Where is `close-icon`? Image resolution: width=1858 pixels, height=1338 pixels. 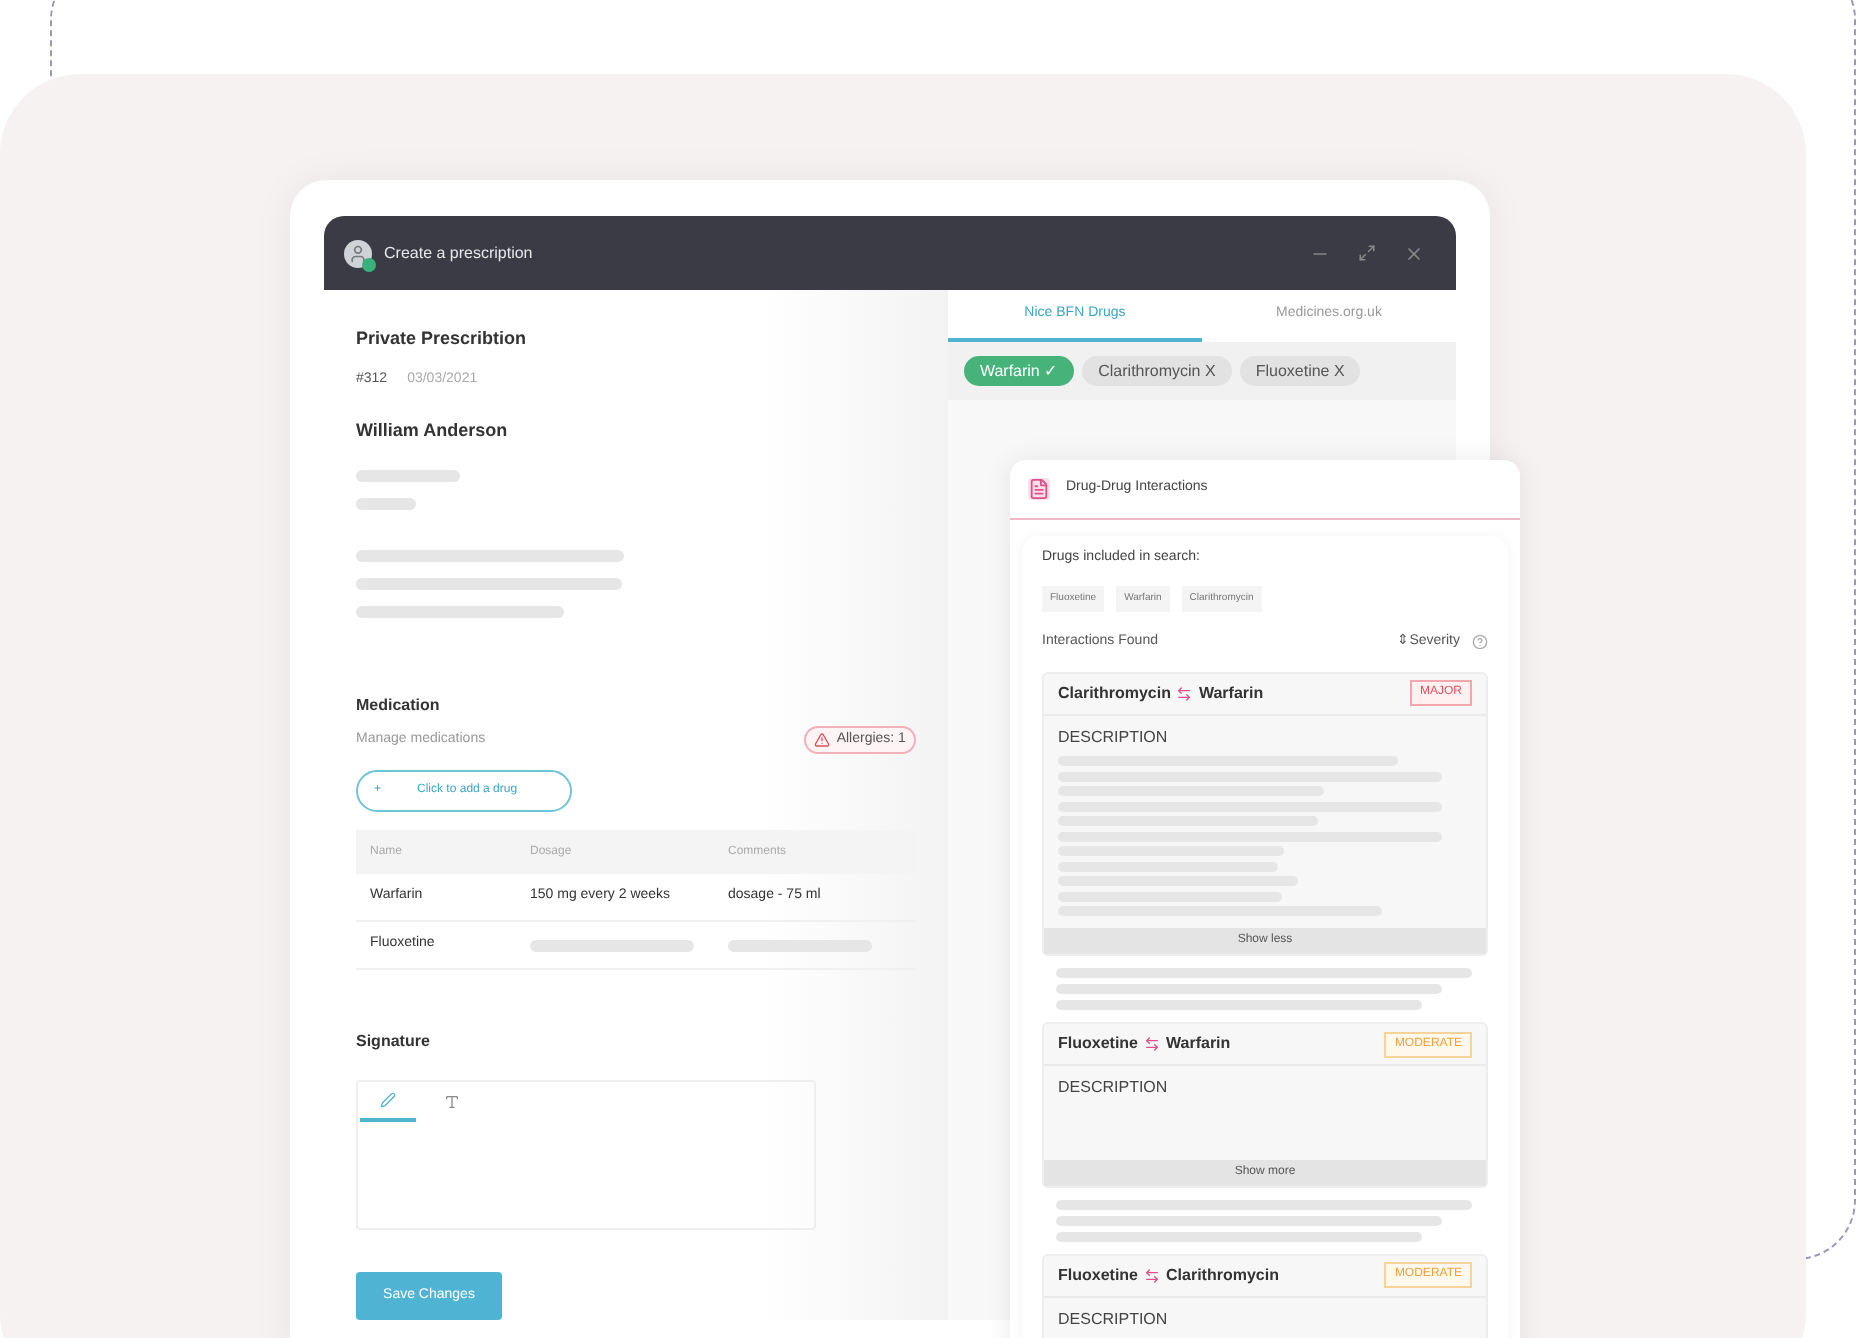 close-icon is located at coordinates (1414, 253).